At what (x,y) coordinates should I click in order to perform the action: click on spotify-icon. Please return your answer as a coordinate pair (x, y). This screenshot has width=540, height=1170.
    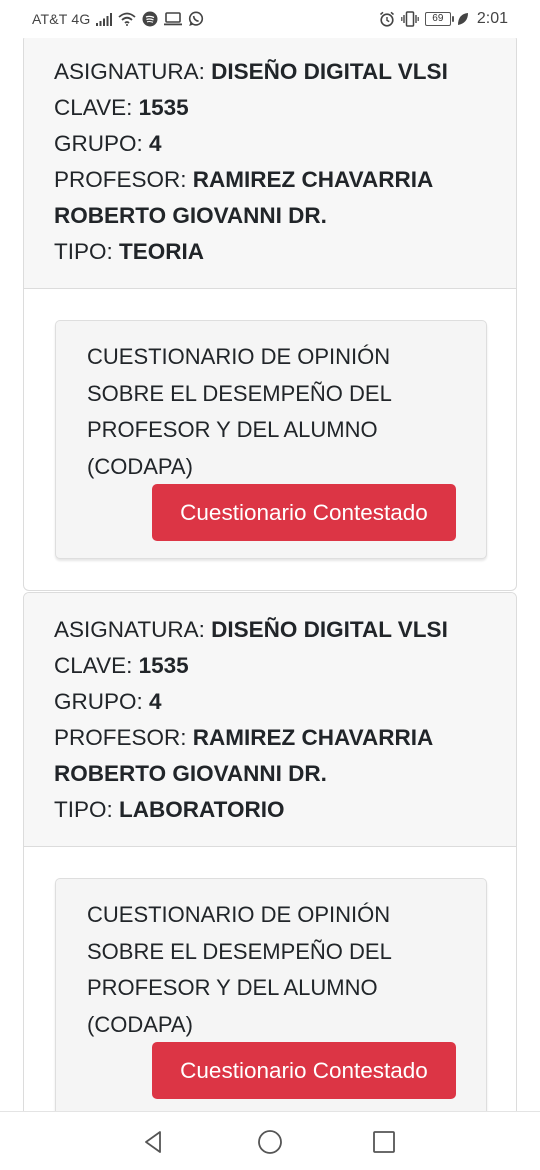
    Looking at the image, I should click on (150, 19).